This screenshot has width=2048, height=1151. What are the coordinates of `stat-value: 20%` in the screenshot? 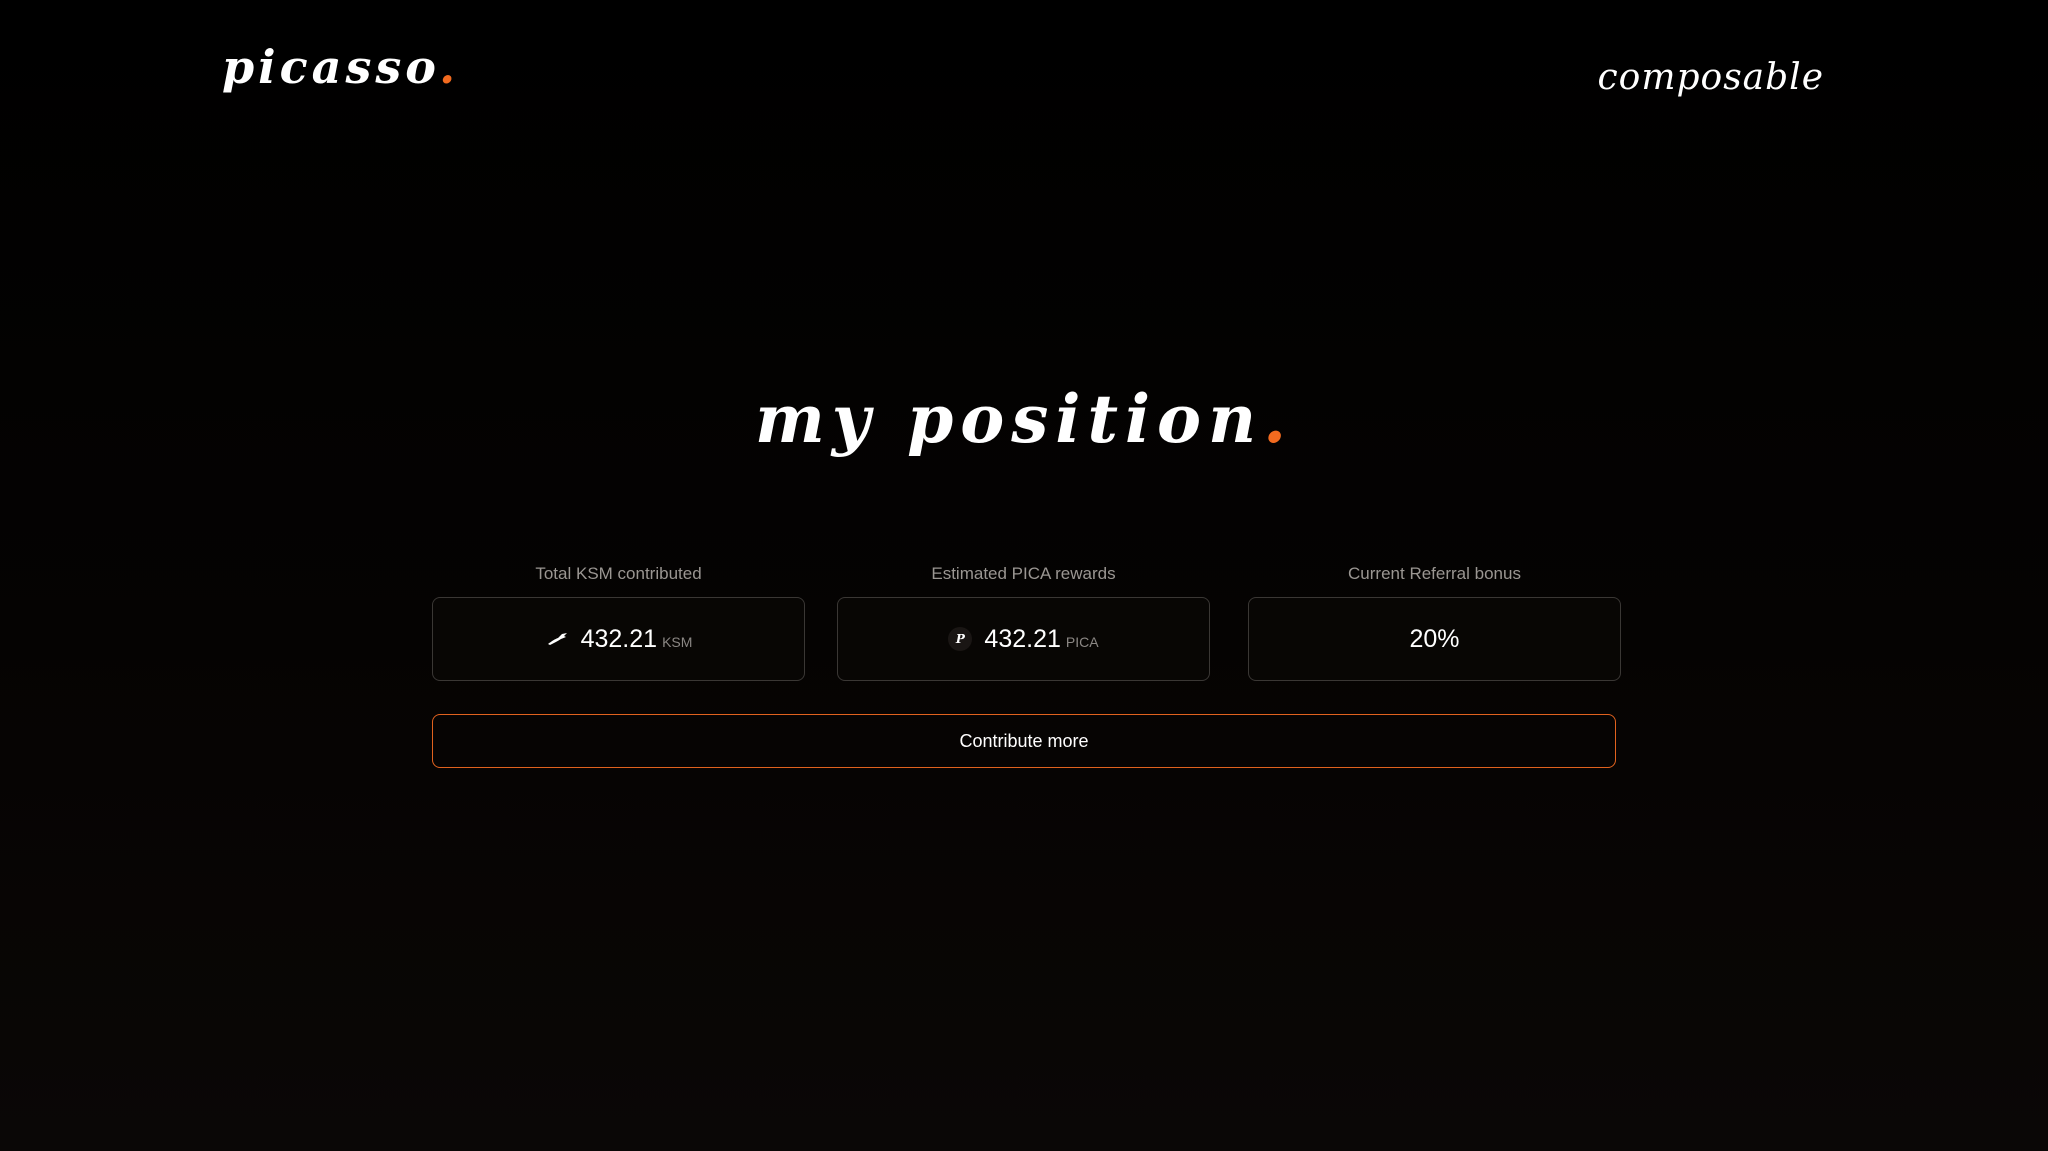 It's located at (1434, 638).